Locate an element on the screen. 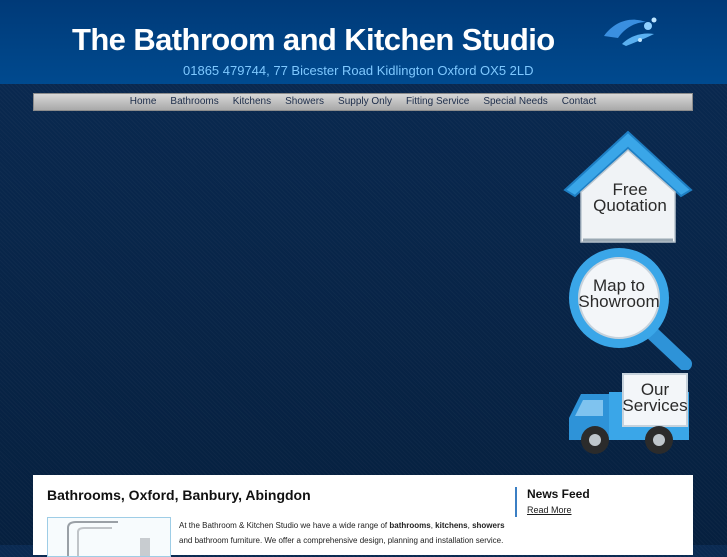 This screenshot has width=727, height=557. product-image is located at coordinates (109, 537).